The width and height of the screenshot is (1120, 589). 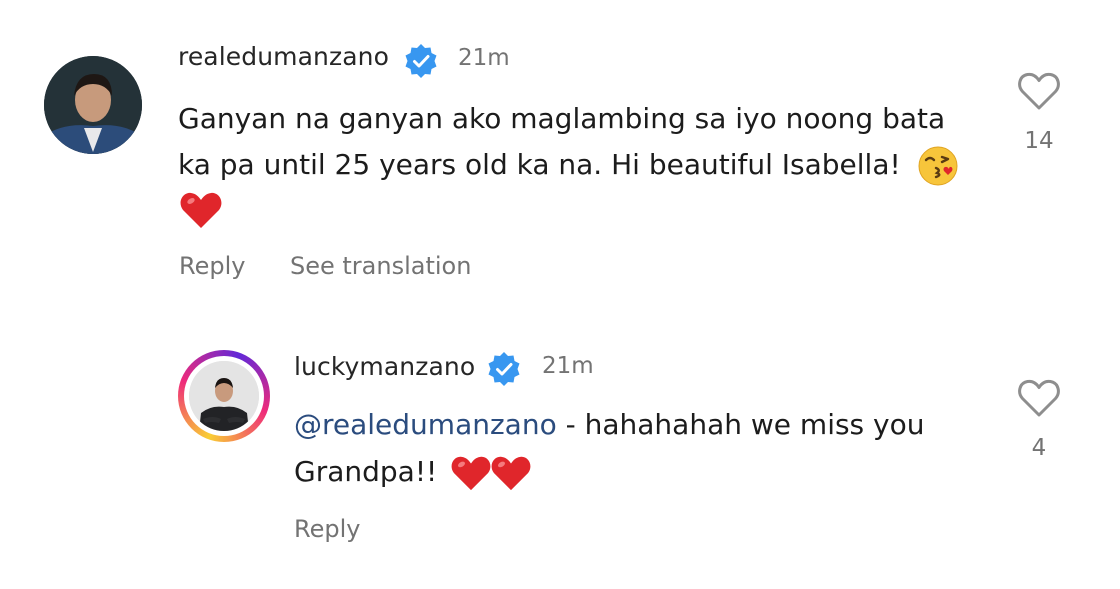 I want to click on reply-text-line: @realedumanzano - hahahahah we miss you, so click(x=609, y=425).